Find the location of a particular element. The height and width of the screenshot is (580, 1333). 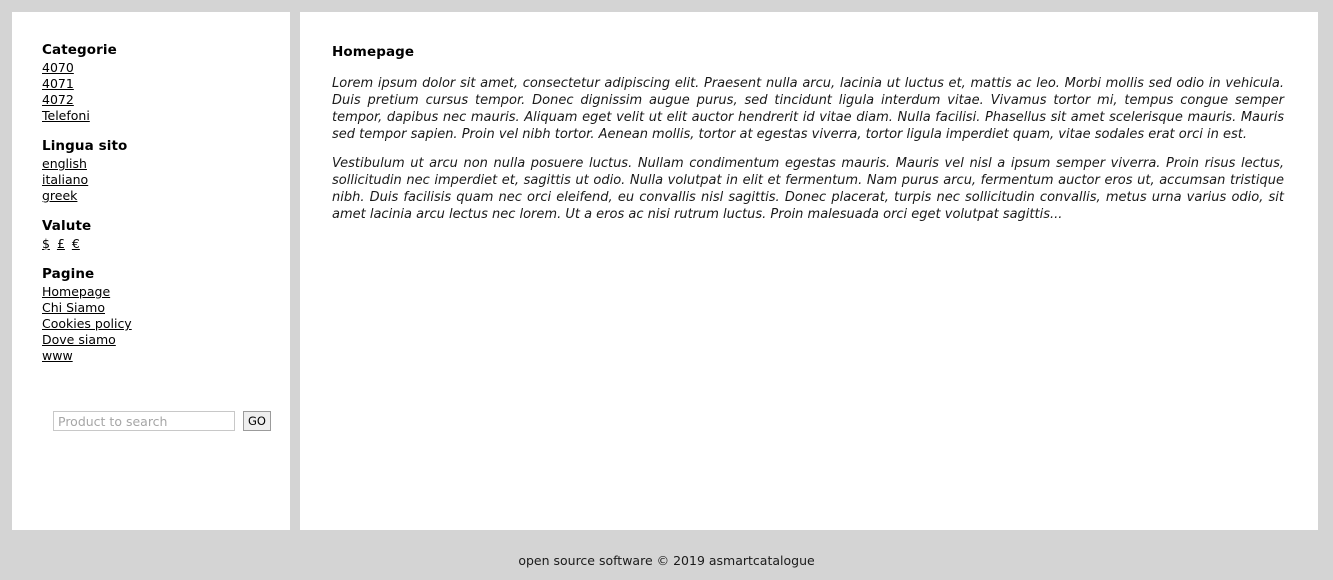

page-title: Homepage is located at coordinates (373, 52).